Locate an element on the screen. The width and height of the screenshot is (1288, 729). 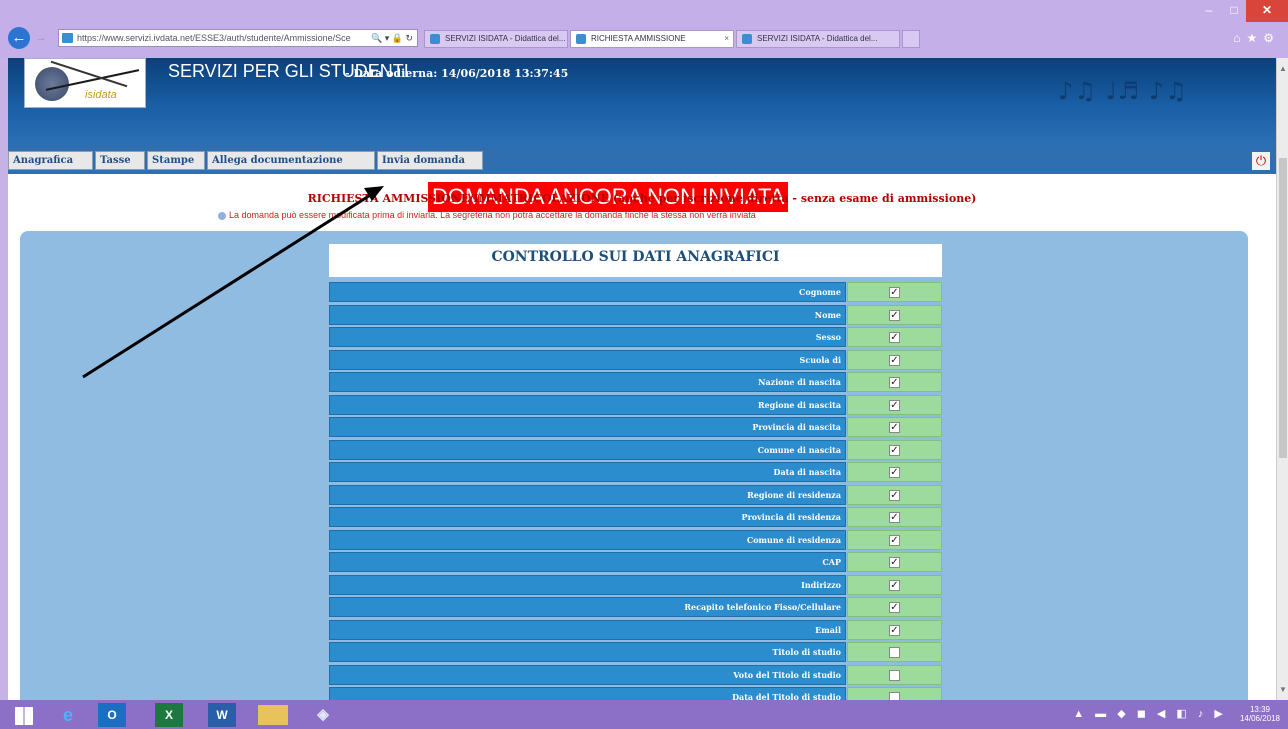
check-row: Data di nascita ✓ is located at coordinates (635, 473).